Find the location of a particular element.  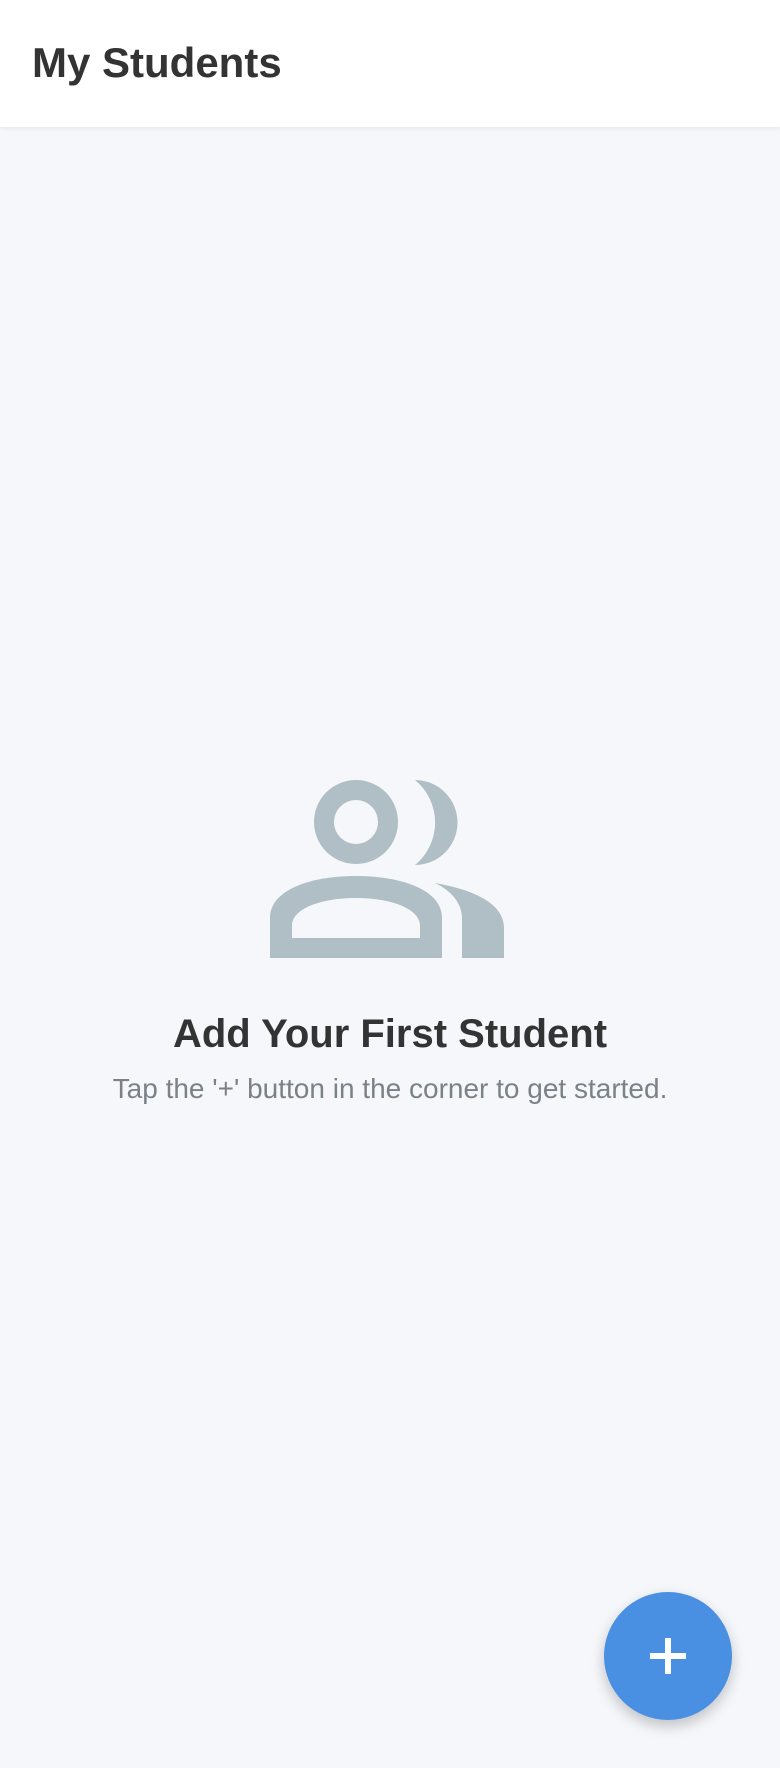

app-bar: My Students is located at coordinates (390, 63).